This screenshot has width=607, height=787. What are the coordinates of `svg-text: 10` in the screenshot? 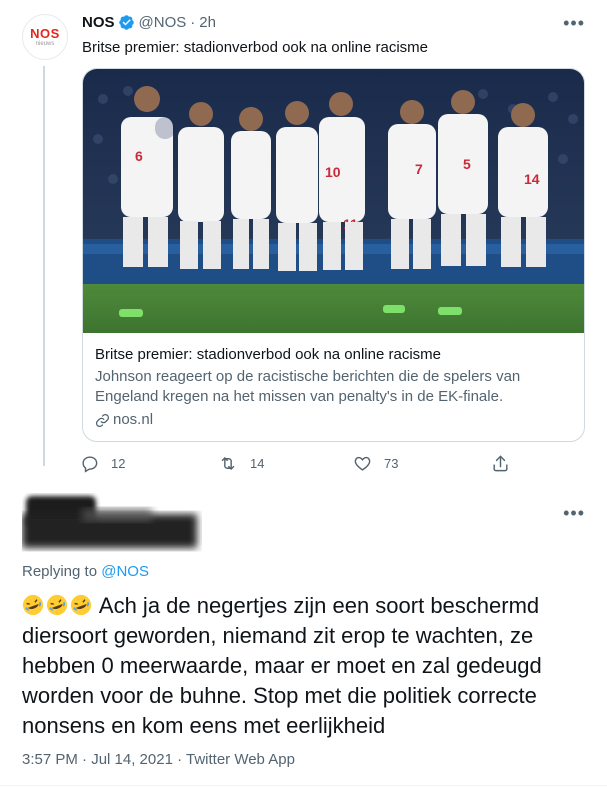 It's located at (333, 172).